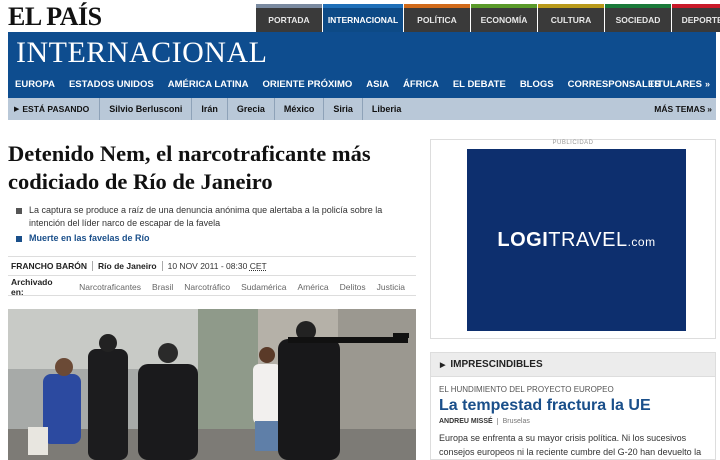  What do you see at coordinates (504, 18) in the screenshot?
I see `section-tab-economia: ECONOMÍA` at bounding box center [504, 18].